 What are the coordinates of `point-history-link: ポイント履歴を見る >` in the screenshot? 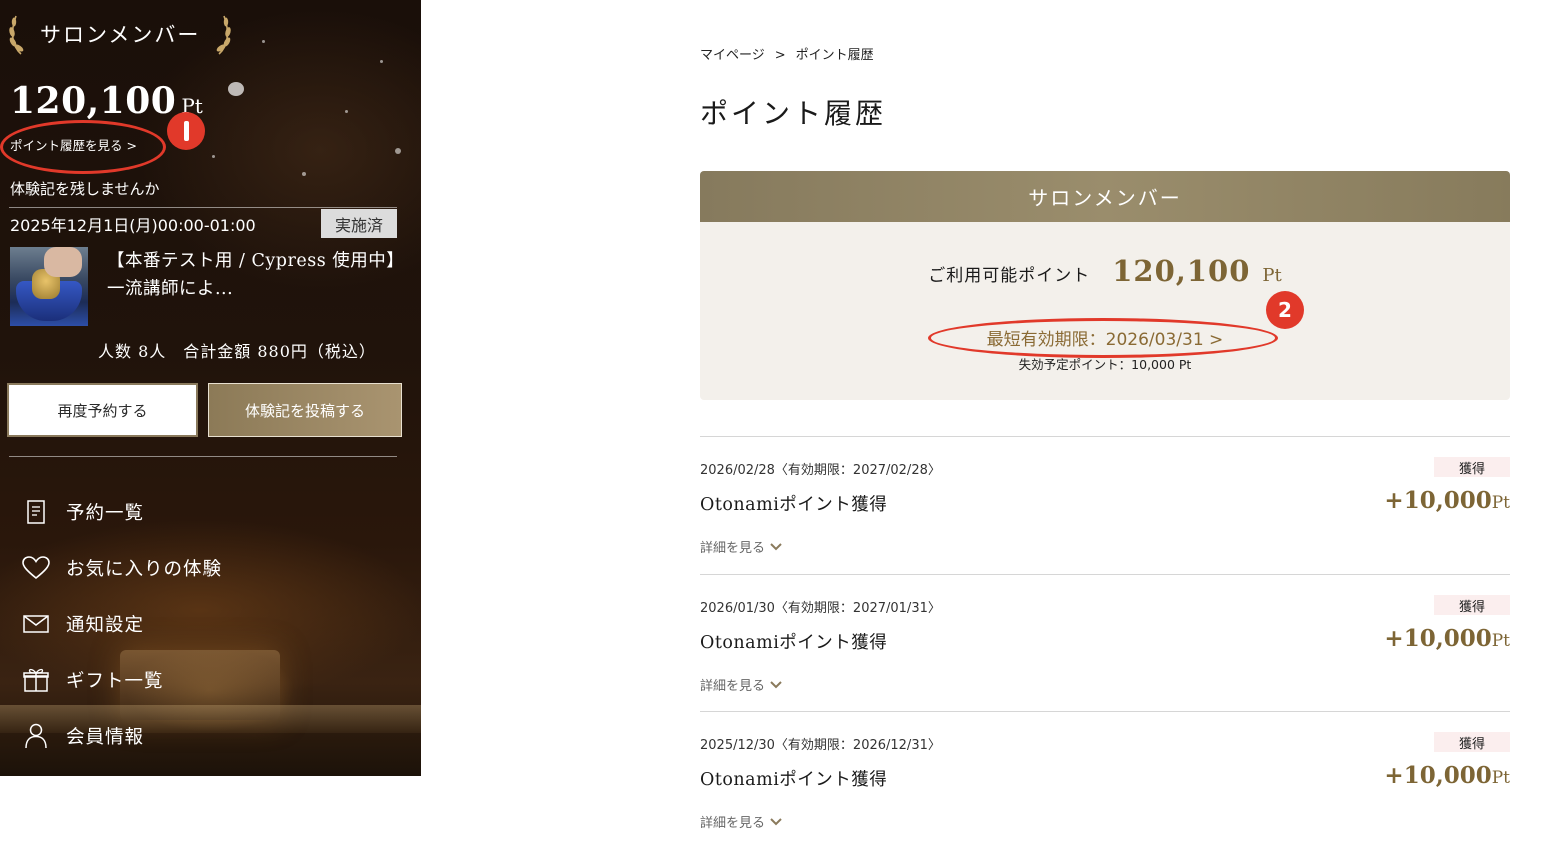 It's located at (73, 144).